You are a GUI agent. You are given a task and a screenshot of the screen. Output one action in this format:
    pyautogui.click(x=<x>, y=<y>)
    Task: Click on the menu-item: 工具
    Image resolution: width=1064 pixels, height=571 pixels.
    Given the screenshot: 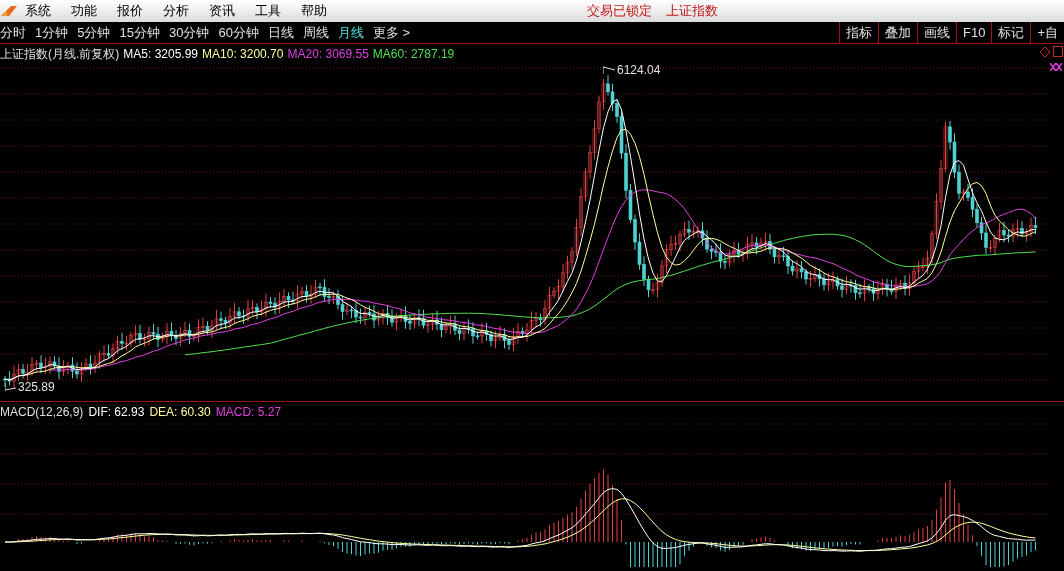 What is the action you would take?
    pyautogui.click(x=268, y=11)
    